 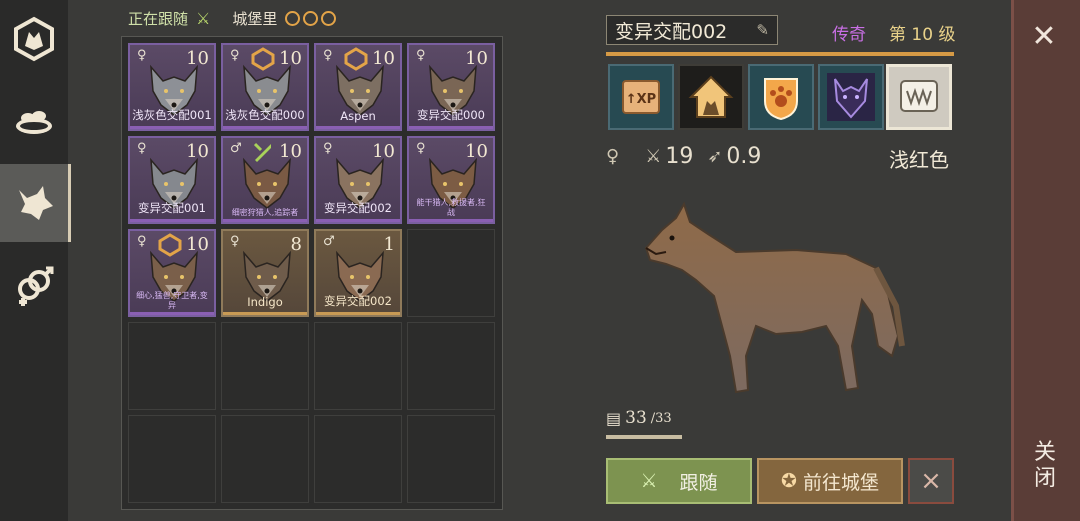 What do you see at coordinates (614, 418) in the screenshot?
I see `hunger-icon: ▤` at bounding box center [614, 418].